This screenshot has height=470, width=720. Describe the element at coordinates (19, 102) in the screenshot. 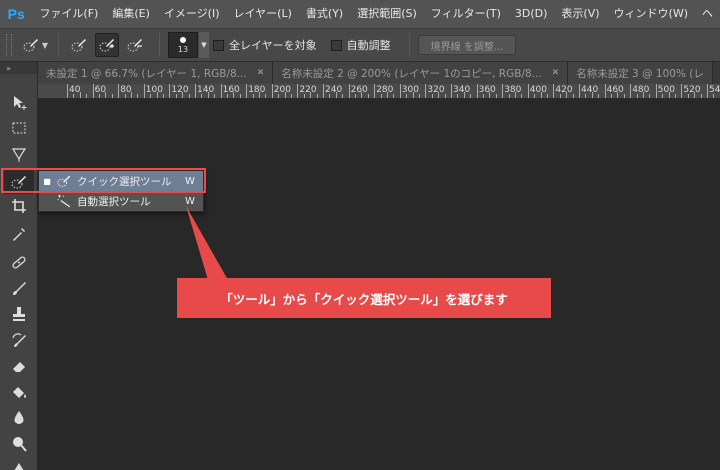

I see `move-tool` at that location.